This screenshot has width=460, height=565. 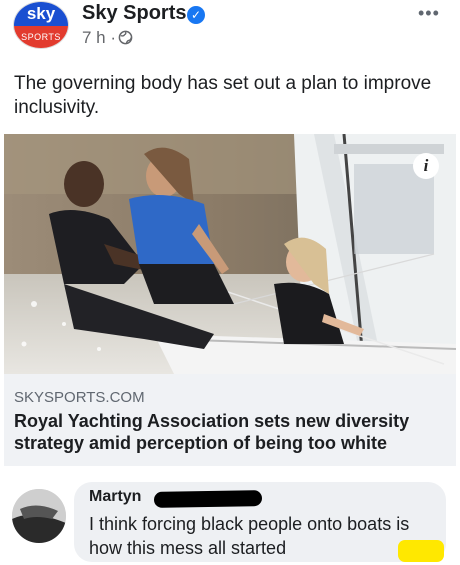 I want to click on commenter-name: Martyn, so click(x=115, y=497).